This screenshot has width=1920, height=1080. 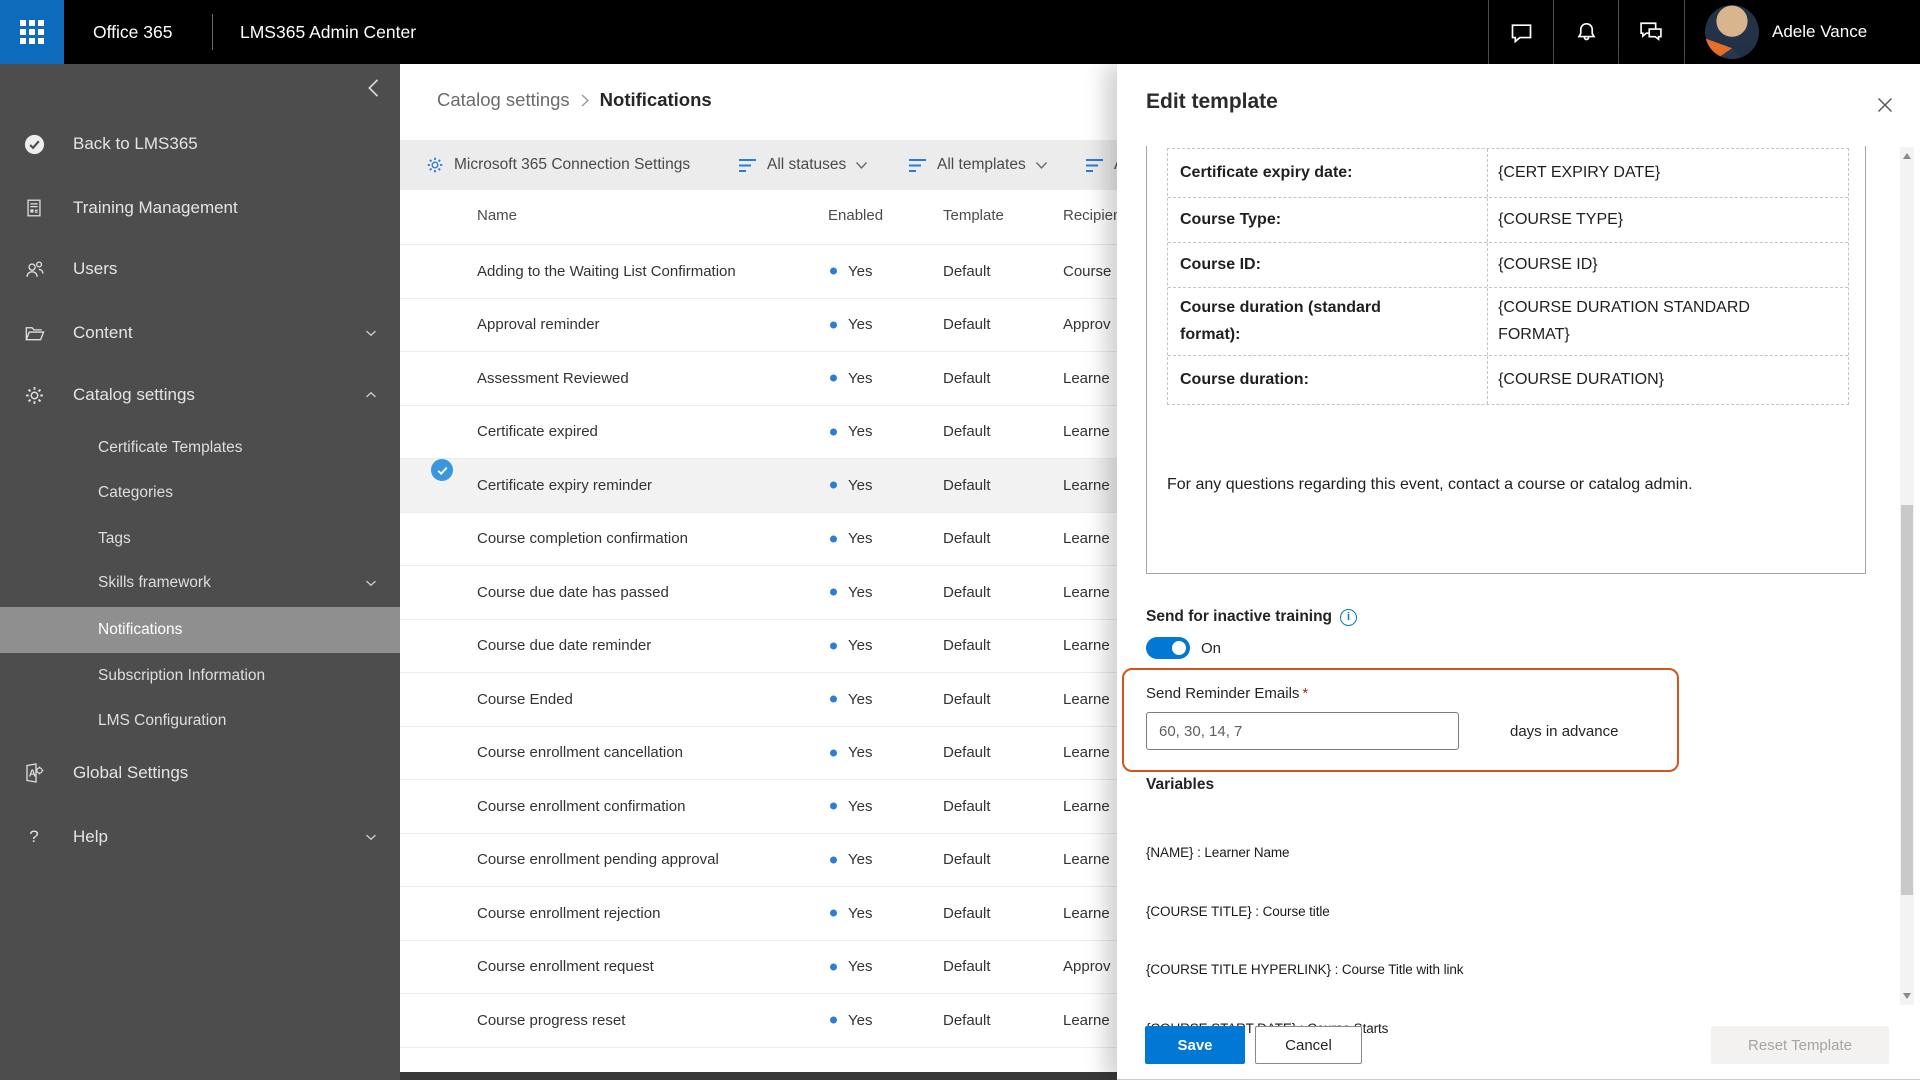 I want to click on people-icon, so click(x=34, y=269).